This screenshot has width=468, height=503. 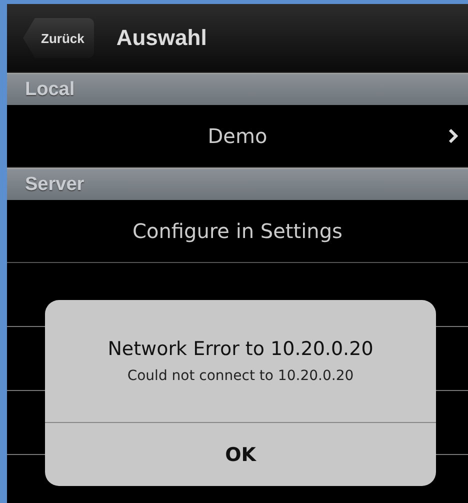 What do you see at coordinates (240, 454) in the screenshot?
I see `ok-button: OK` at bounding box center [240, 454].